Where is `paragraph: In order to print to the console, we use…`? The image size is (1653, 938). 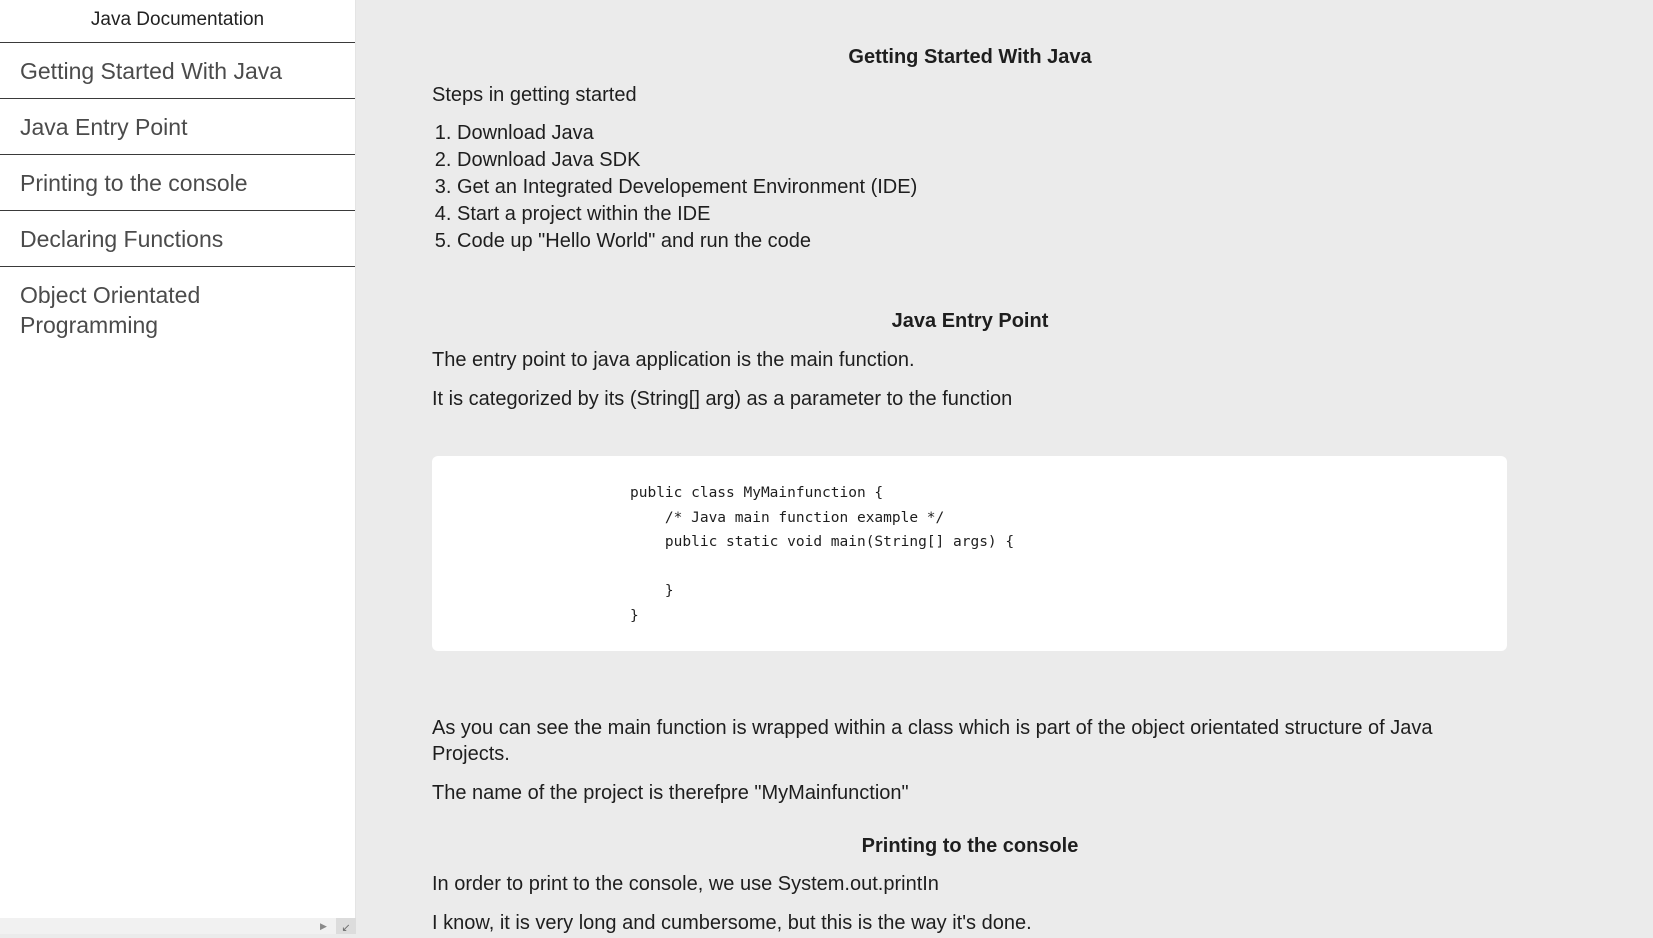
paragraph: In order to print to the console, we use… is located at coordinates (685, 884).